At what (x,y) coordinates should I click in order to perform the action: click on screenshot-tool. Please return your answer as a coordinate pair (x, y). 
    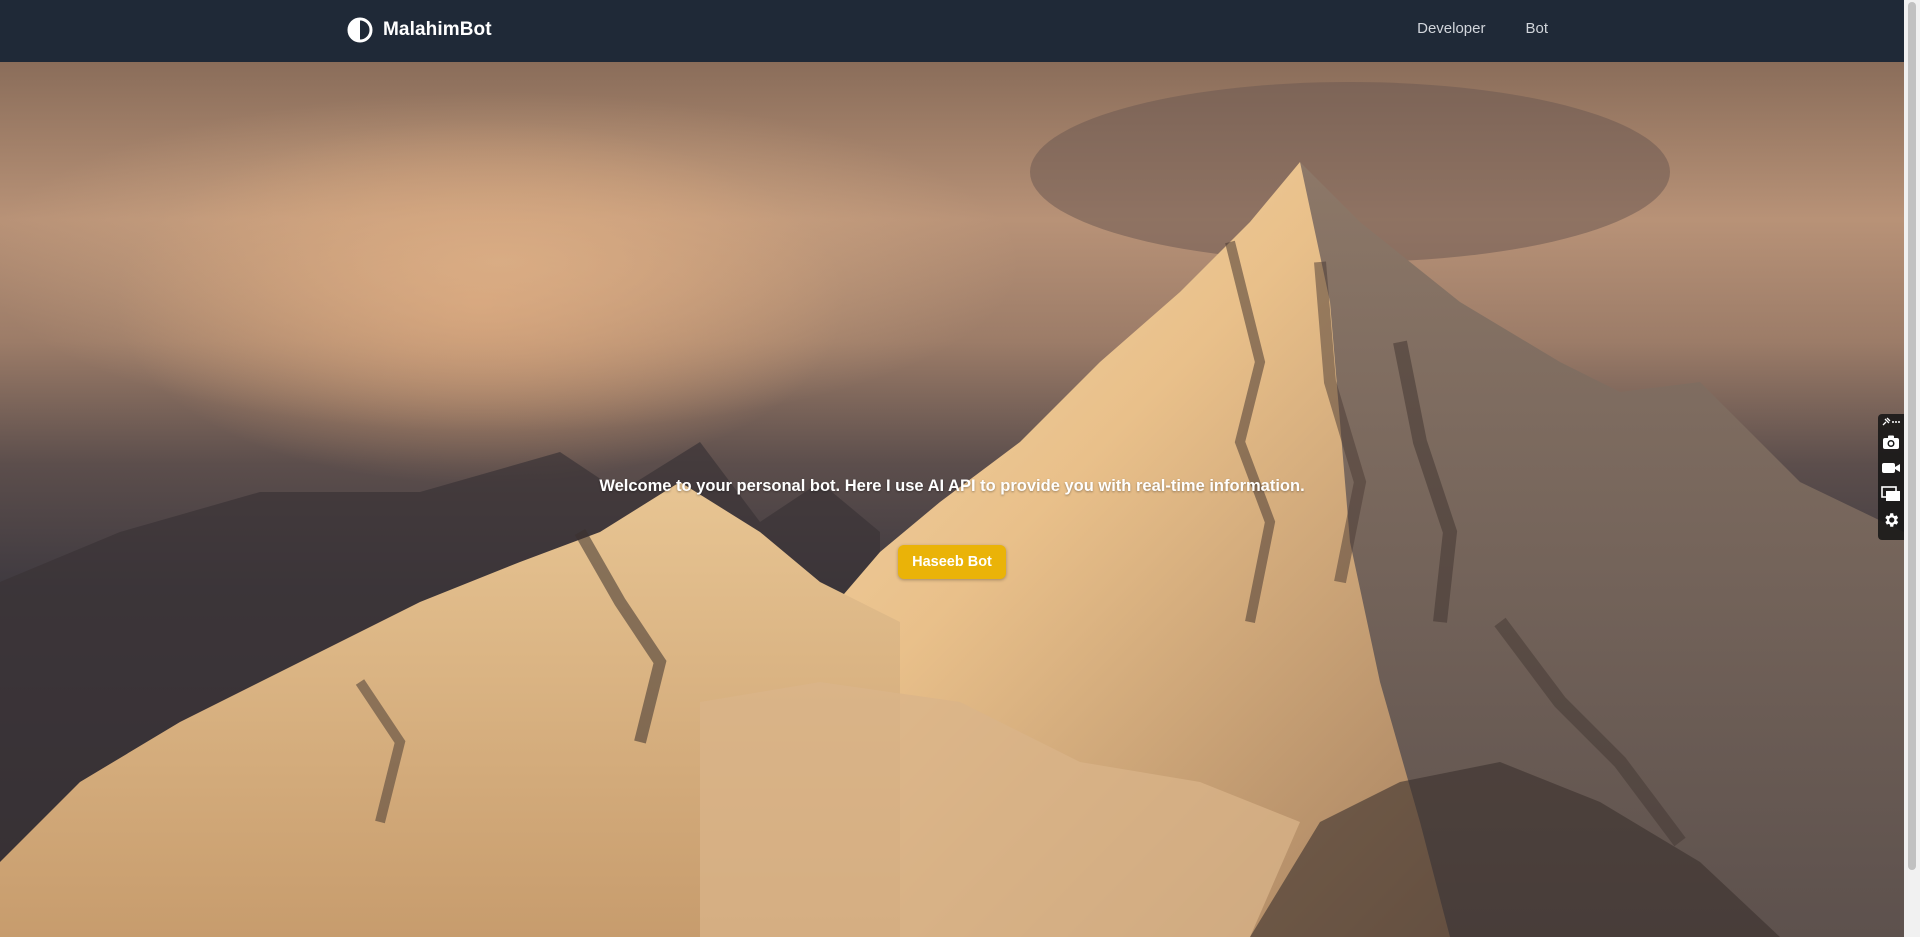
    Looking at the image, I should click on (1891, 442).